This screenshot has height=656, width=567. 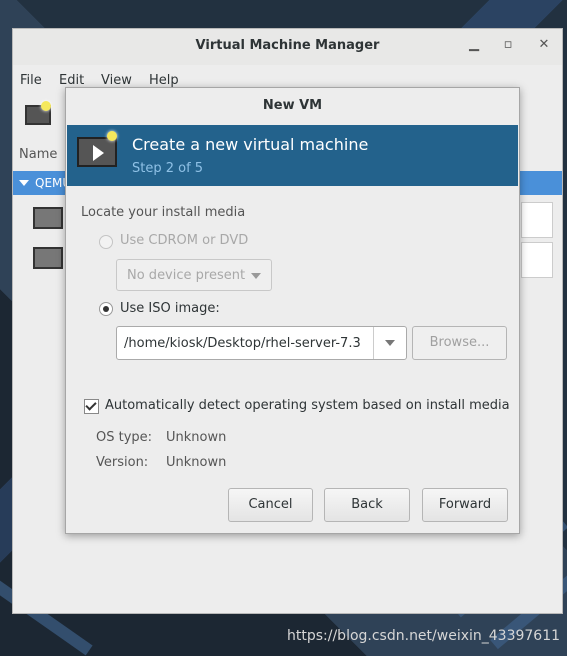 I want to click on list-name-header: Name, so click(x=38, y=154).